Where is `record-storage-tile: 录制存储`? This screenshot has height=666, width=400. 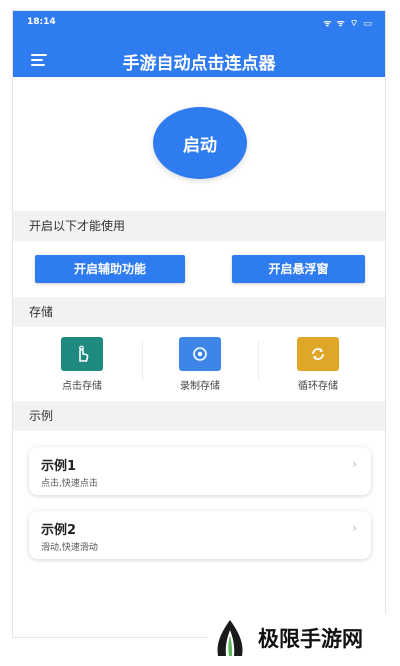 record-storage-tile: 录制存储 is located at coordinates (200, 364).